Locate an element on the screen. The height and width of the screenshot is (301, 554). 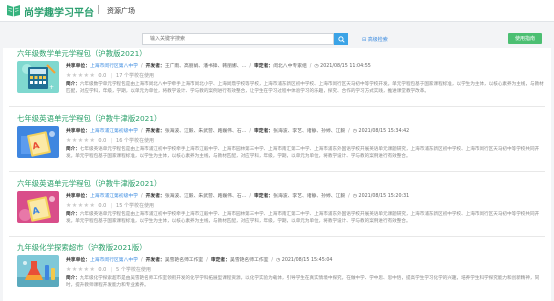
search-bar: ⊟ 高级检索 使用指南 is located at coordinates (277, 33).